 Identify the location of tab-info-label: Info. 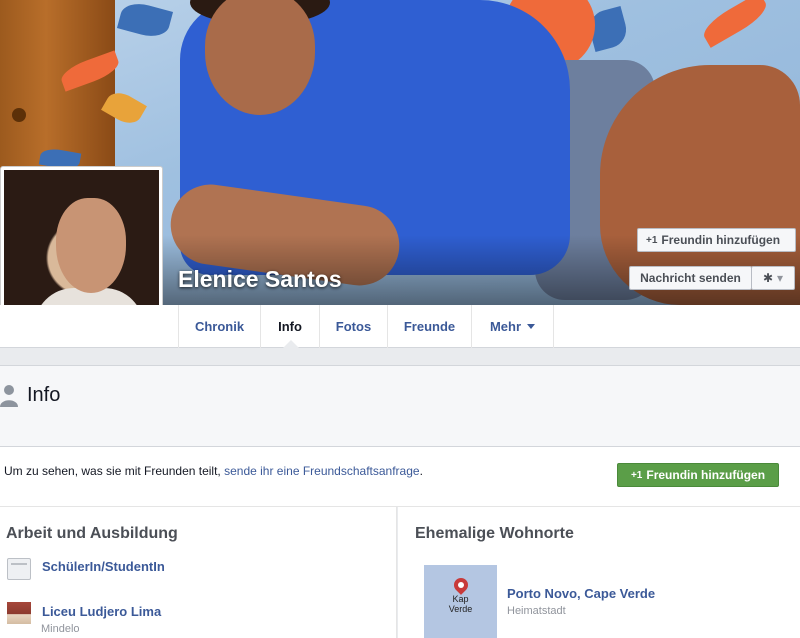
(290, 326).